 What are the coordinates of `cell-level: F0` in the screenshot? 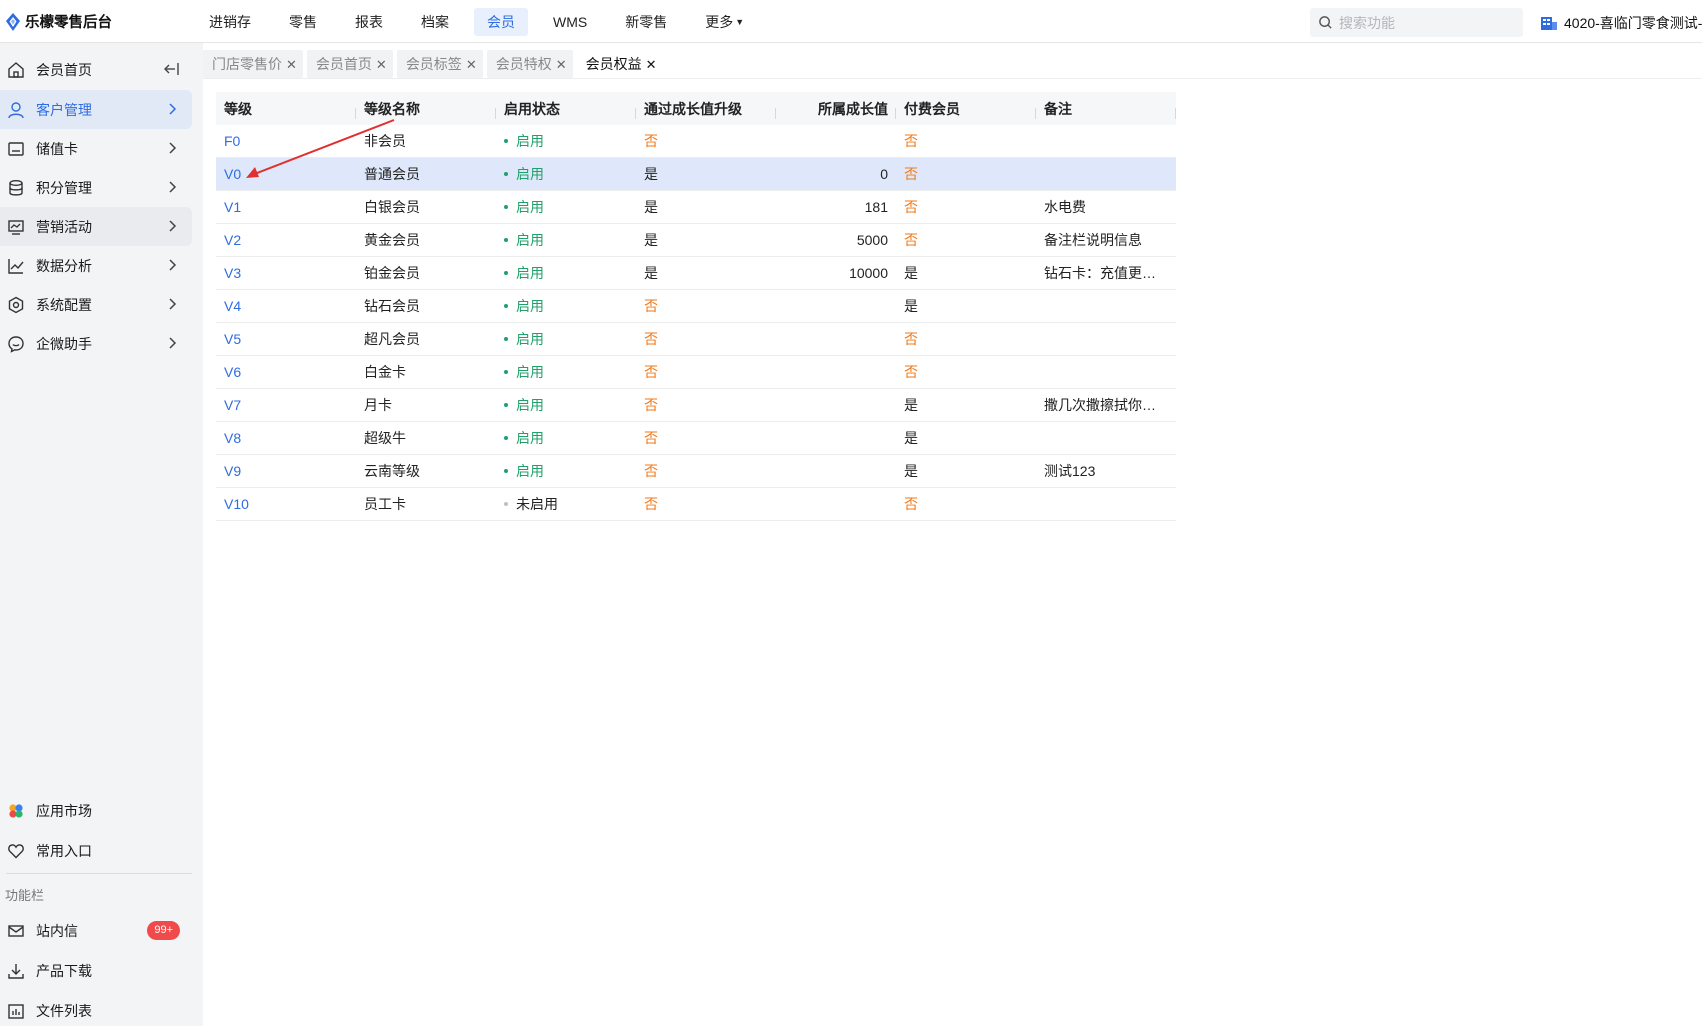 It's located at (286, 141).